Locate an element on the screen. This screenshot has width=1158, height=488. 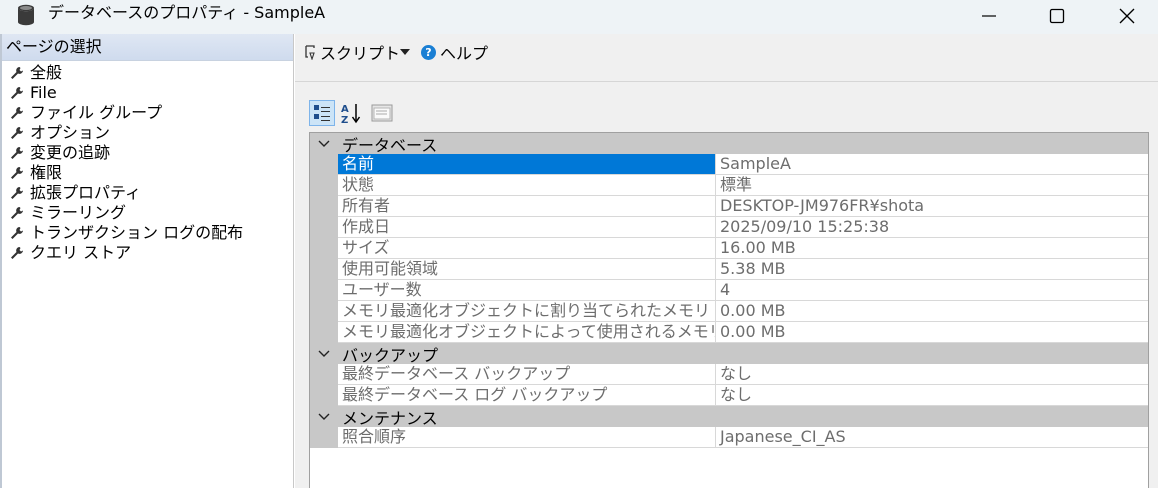
script-icon is located at coordinates (310, 52).